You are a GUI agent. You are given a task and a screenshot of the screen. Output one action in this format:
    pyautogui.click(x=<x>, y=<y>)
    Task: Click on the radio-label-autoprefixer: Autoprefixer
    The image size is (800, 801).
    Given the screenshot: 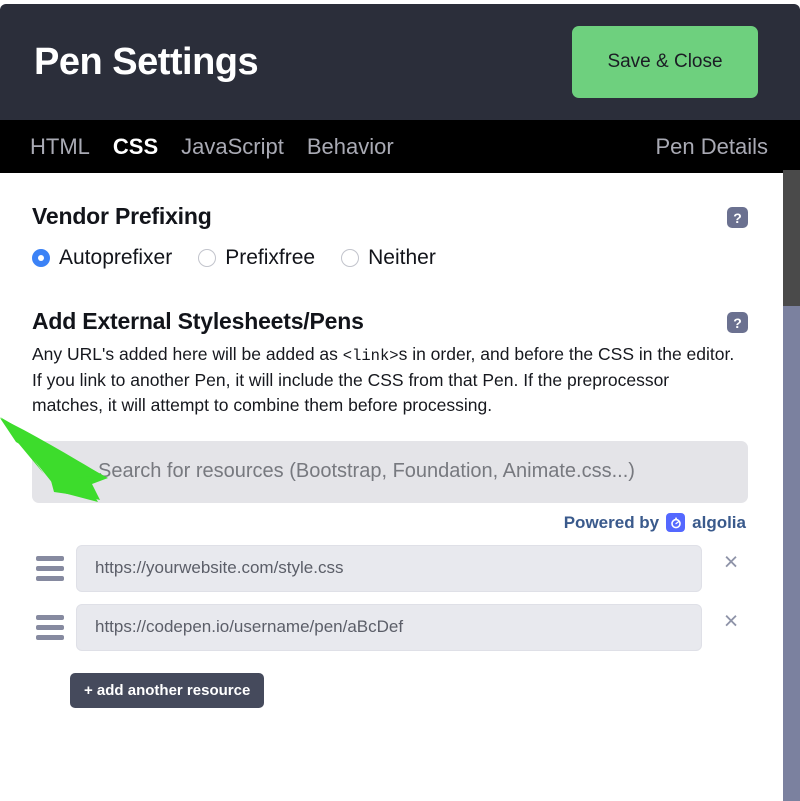 What is the action you would take?
    pyautogui.click(x=116, y=257)
    